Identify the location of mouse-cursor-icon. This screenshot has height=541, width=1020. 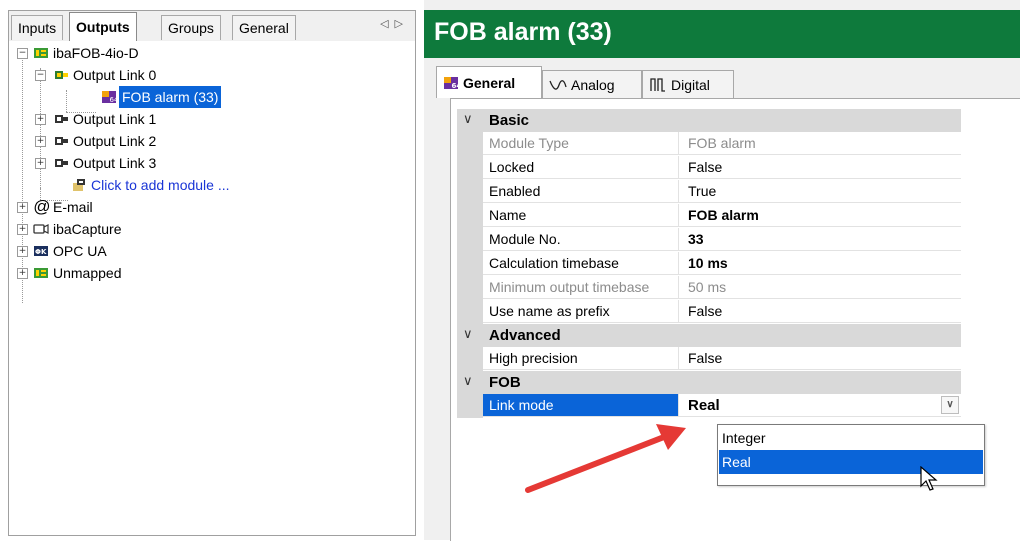
(929, 478).